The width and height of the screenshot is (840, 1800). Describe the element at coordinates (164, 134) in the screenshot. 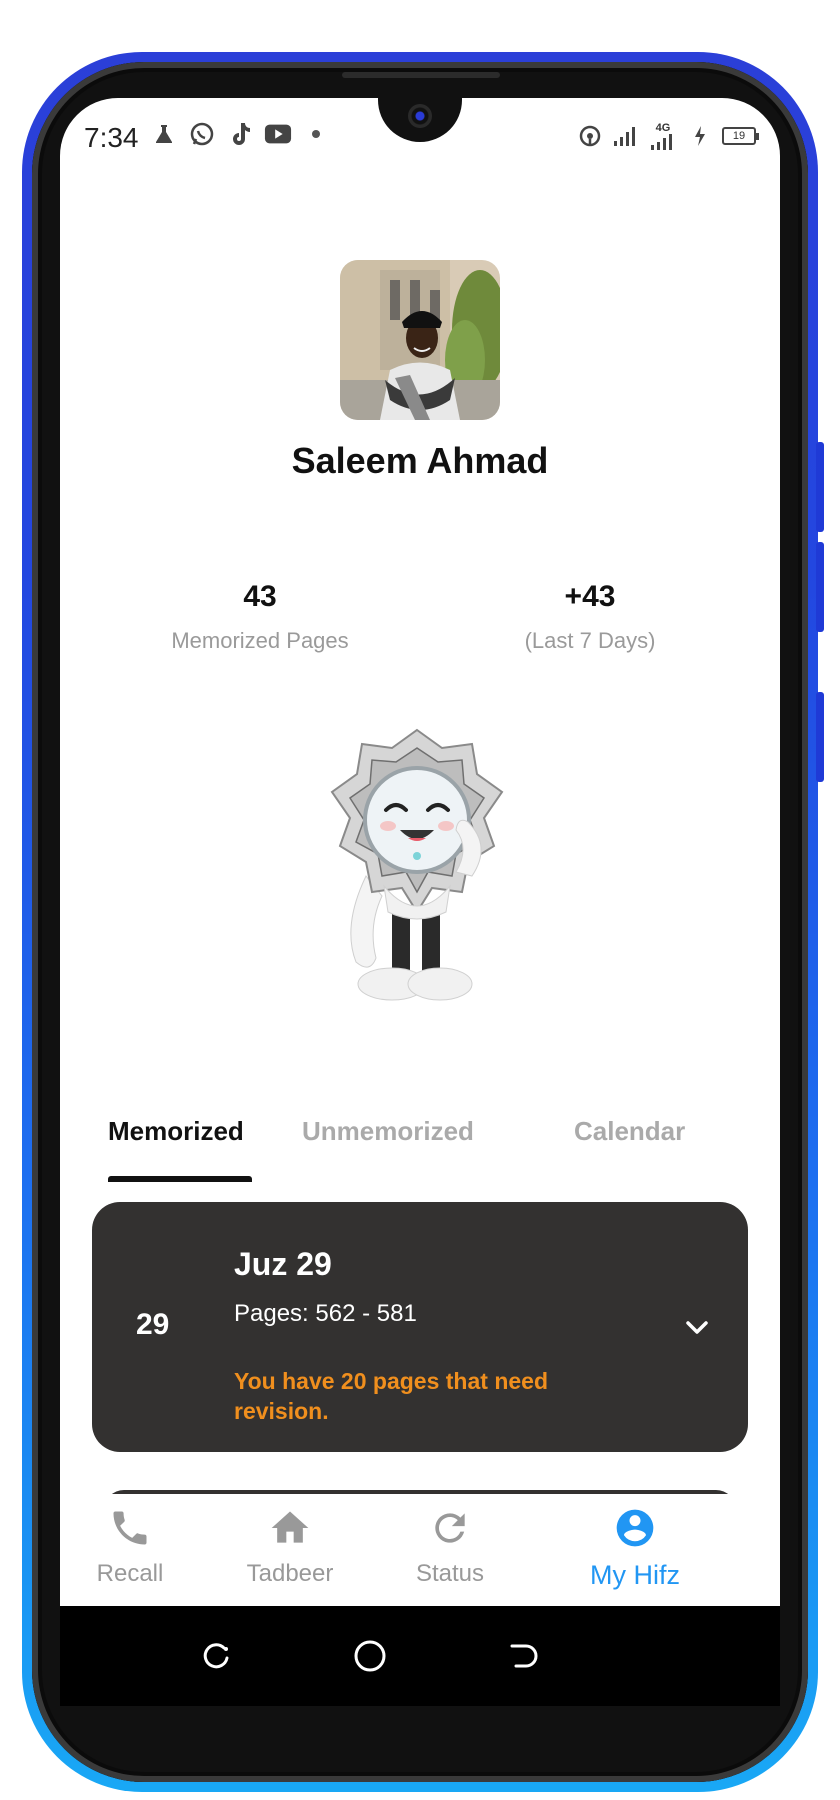

I see `flask-icon` at that location.